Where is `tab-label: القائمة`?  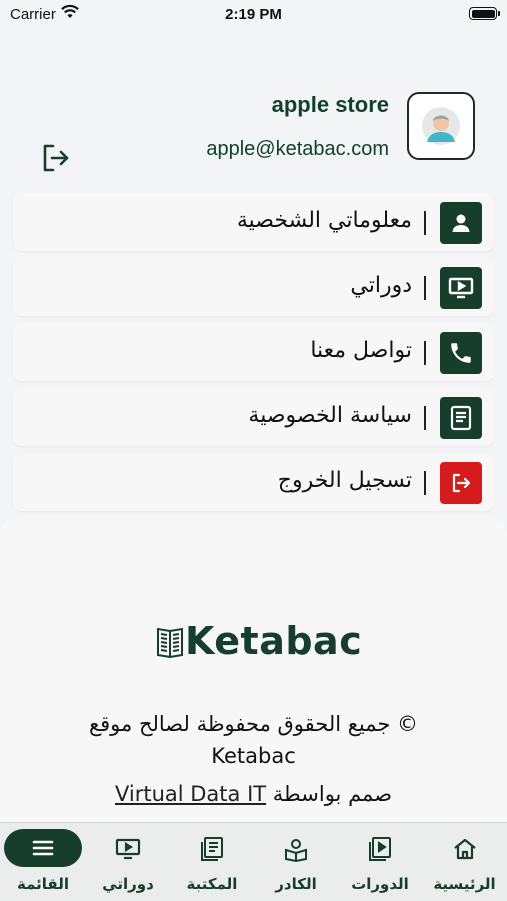 tab-label: القائمة is located at coordinates (43, 884).